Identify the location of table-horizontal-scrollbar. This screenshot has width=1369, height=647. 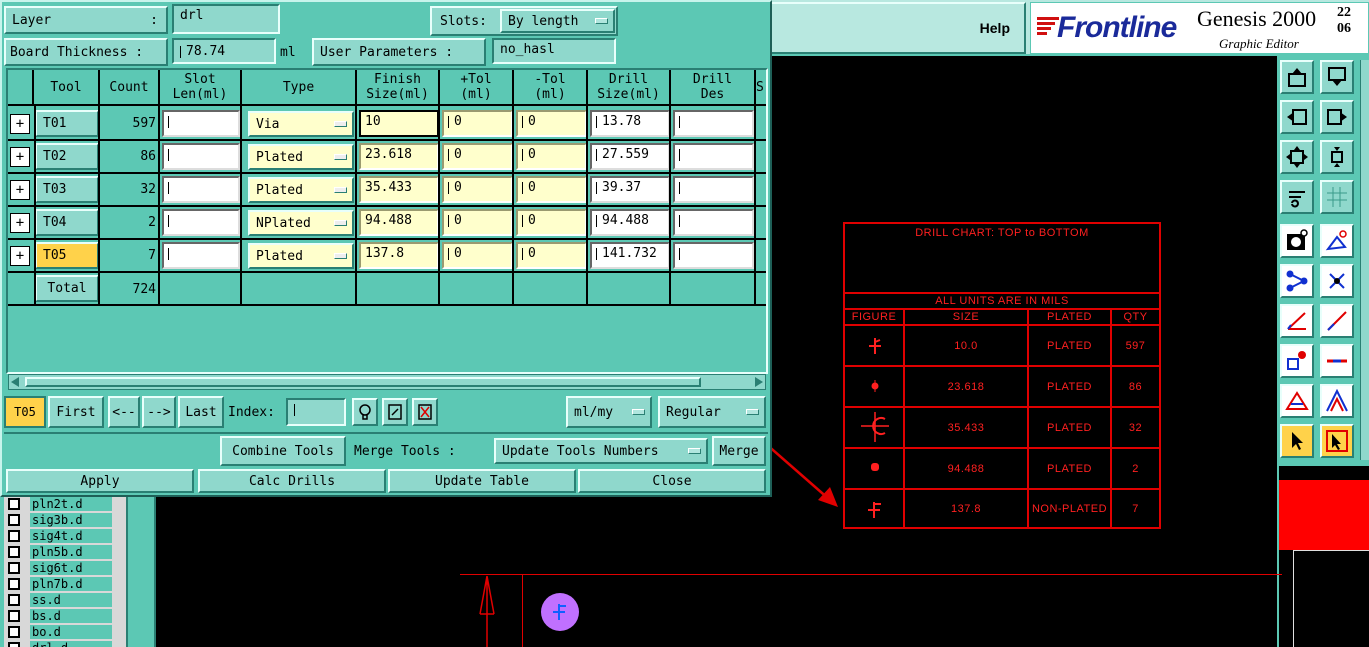
(387, 382).